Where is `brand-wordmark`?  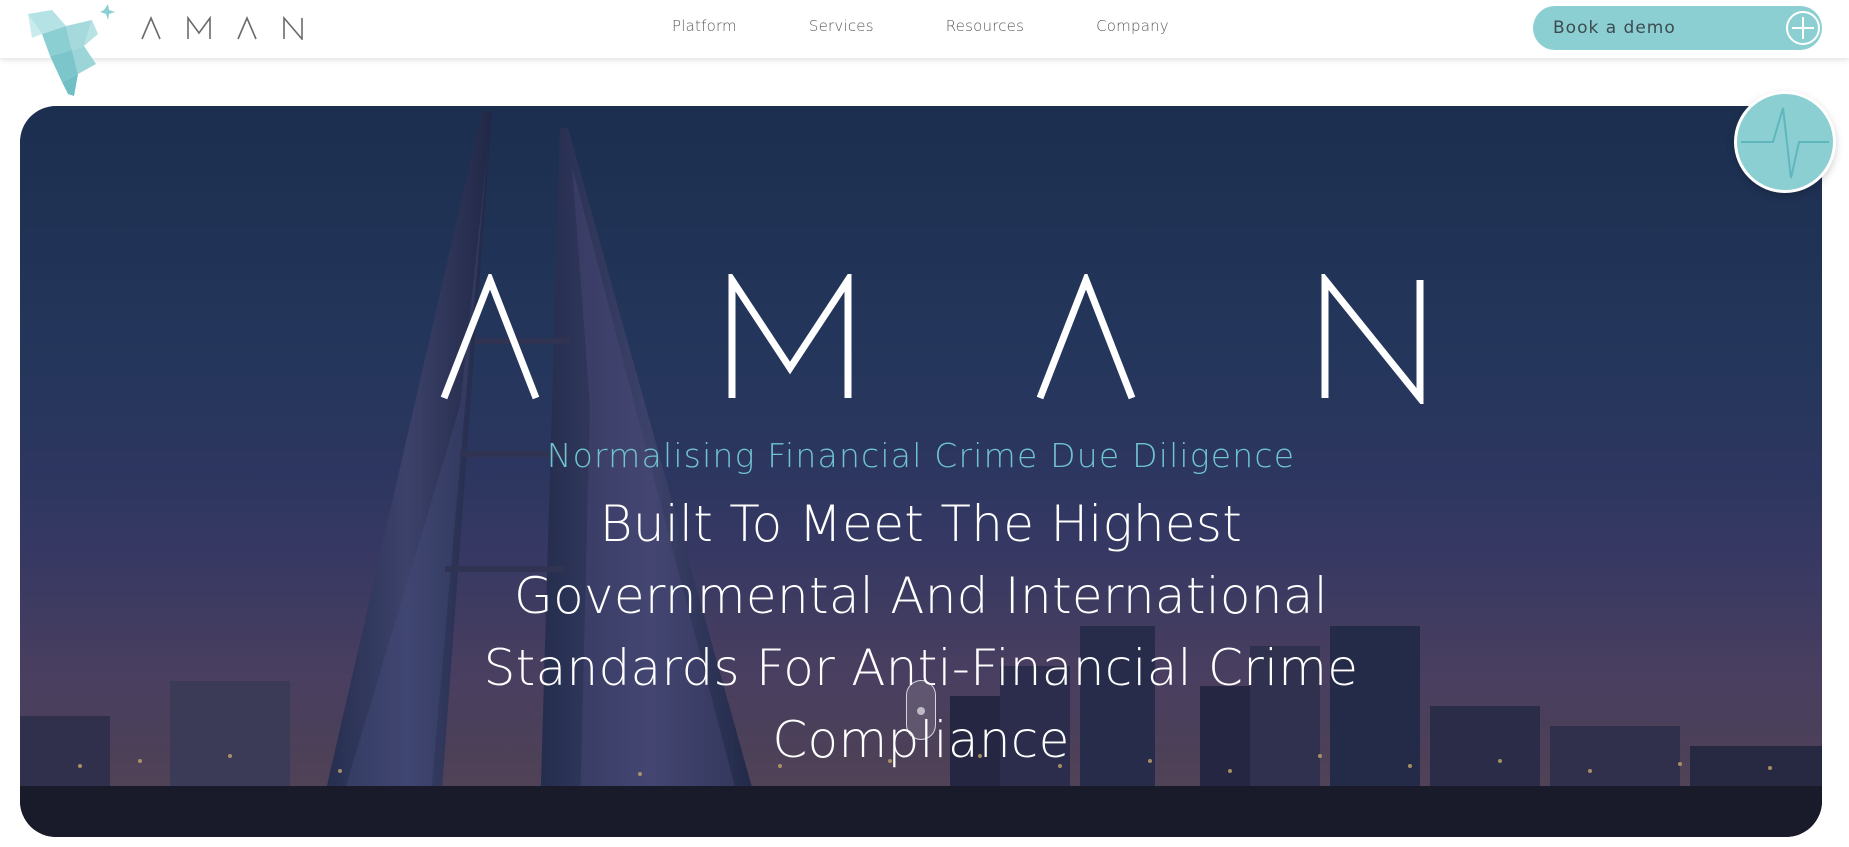 brand-wordmark is located at coordinates (222, 28).